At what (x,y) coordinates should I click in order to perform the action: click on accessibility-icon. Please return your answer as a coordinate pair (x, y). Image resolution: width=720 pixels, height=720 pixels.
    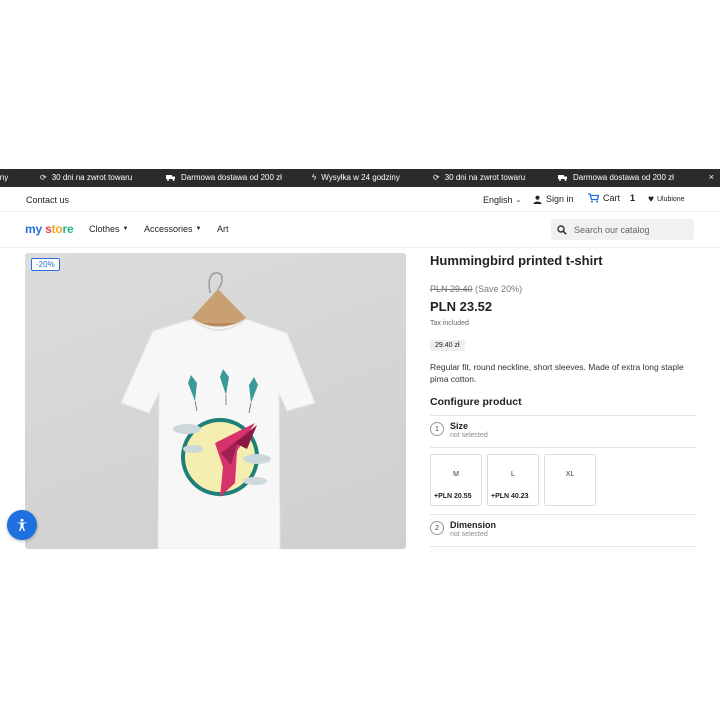
    Looking at the image, I should click on (22, 524).